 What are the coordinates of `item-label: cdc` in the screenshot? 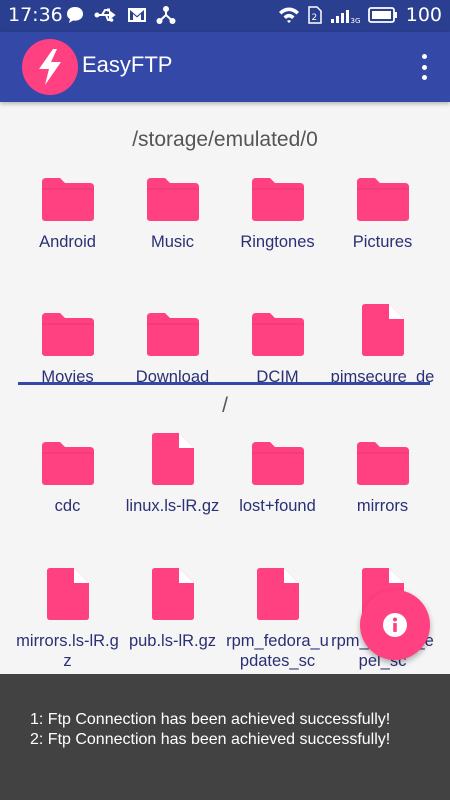 It's located at (67, 506).